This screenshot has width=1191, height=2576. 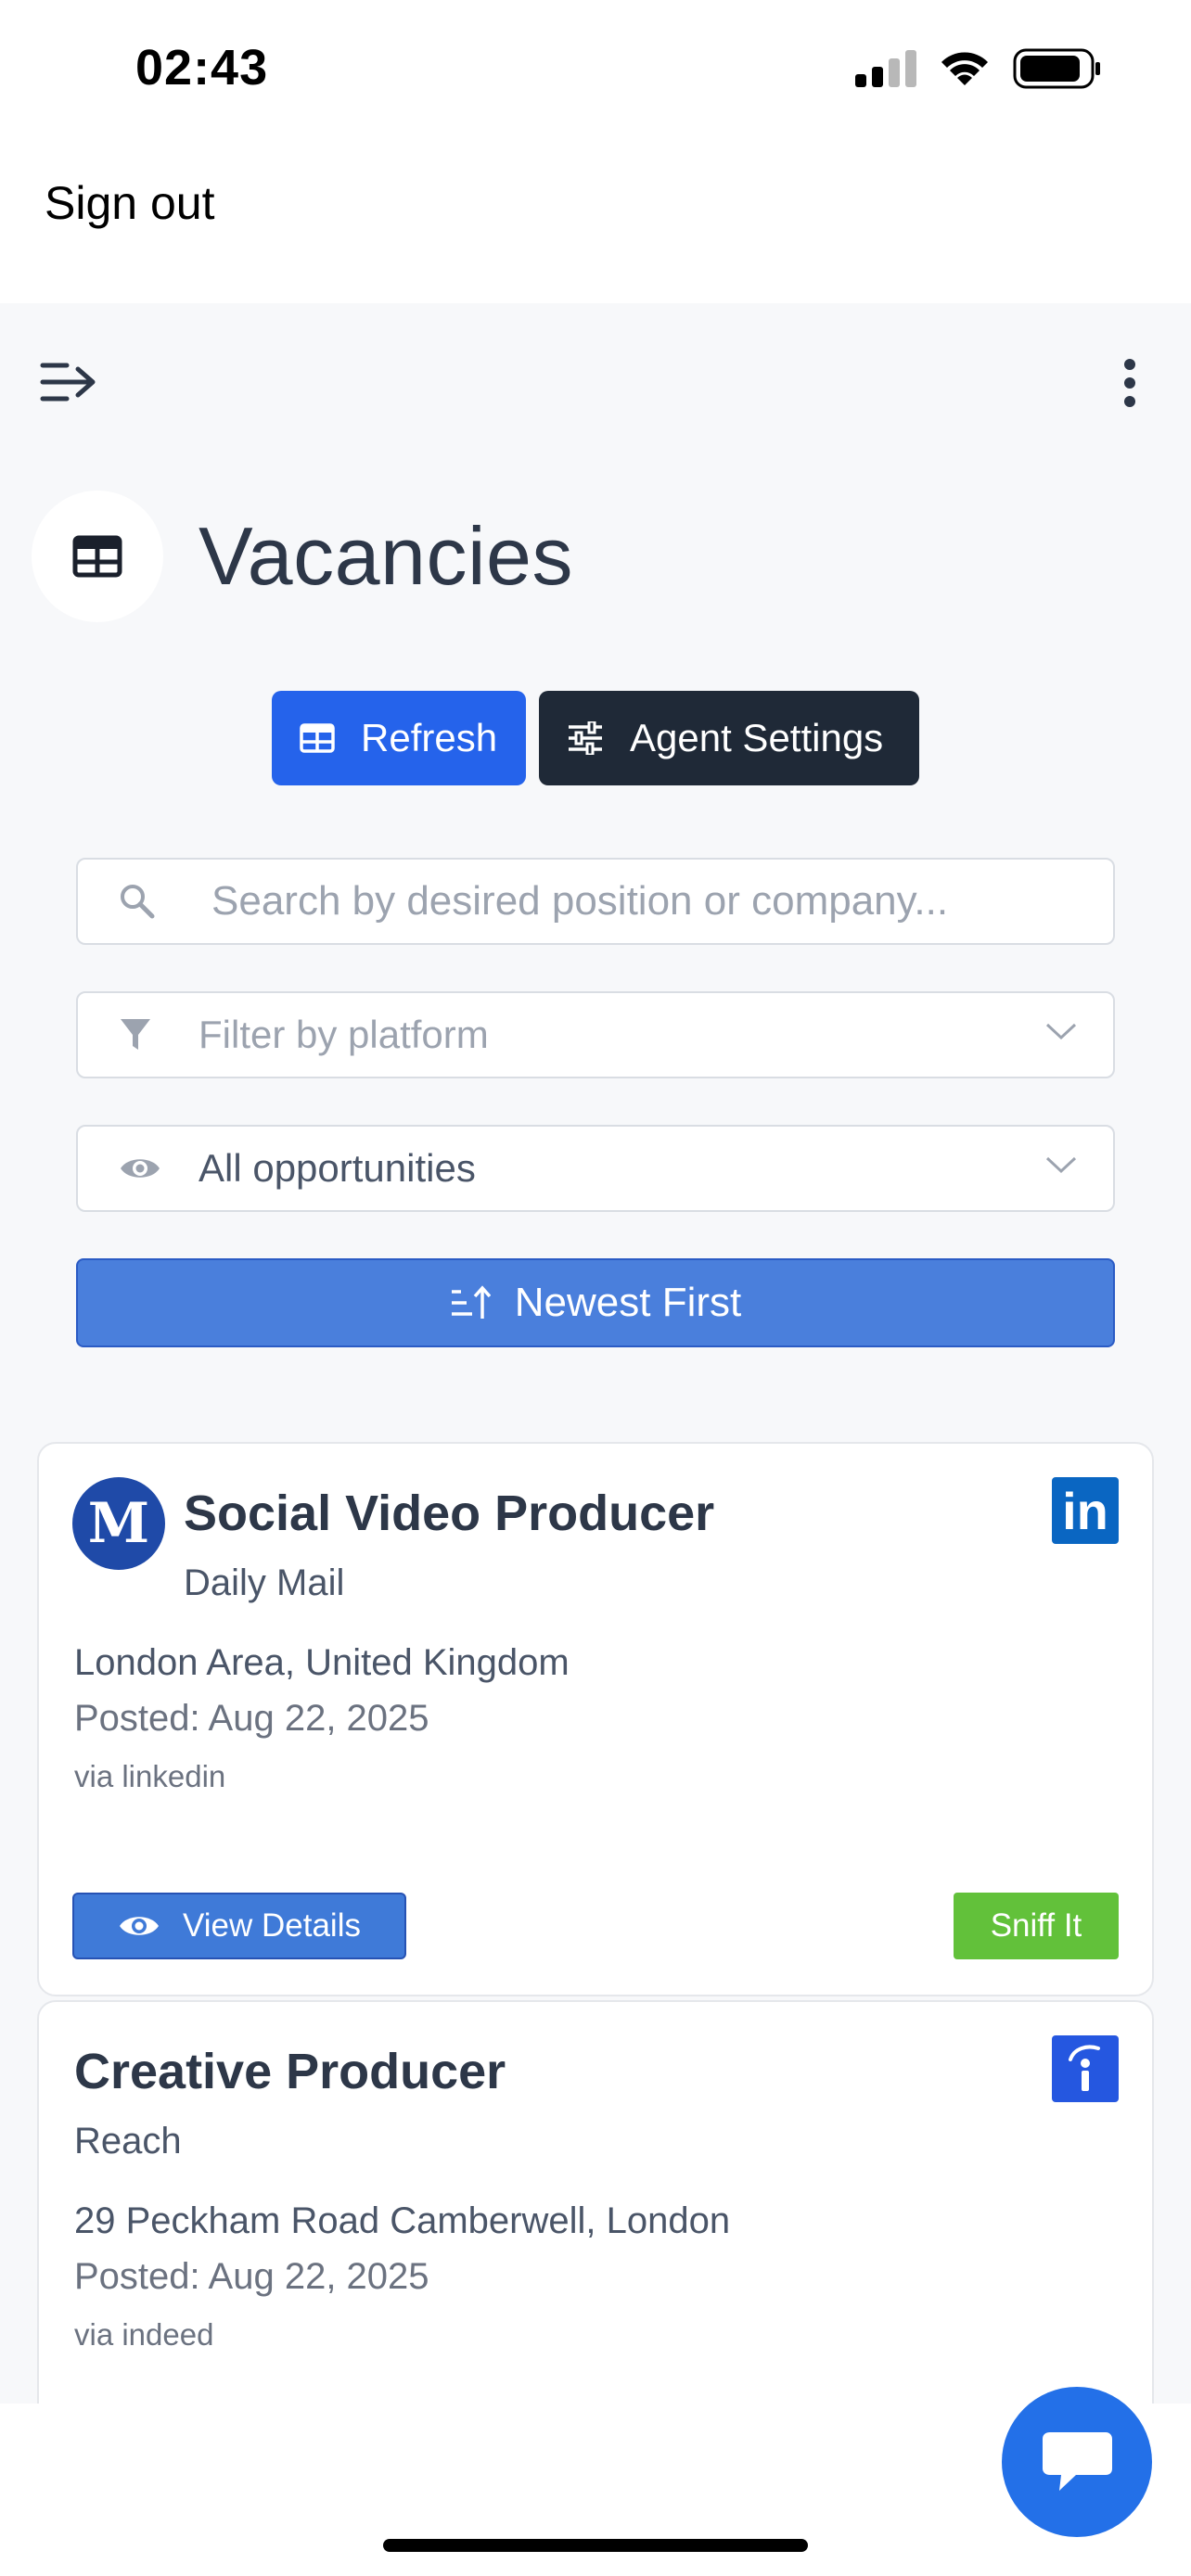 I want to click on company-name: Reach, so click(x=128, y=2141).